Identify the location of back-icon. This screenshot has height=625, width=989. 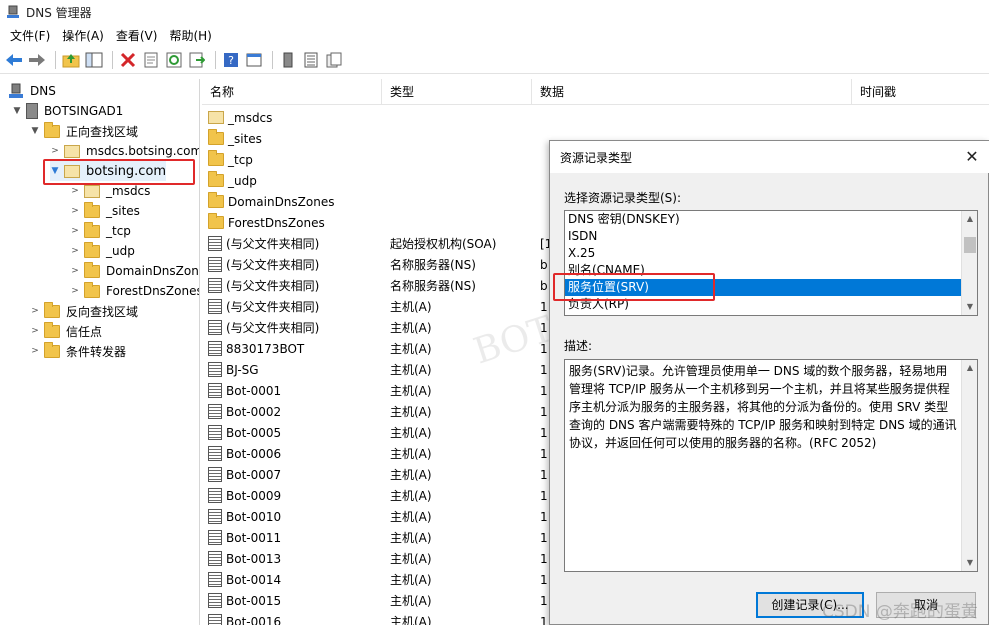
(14, 60).